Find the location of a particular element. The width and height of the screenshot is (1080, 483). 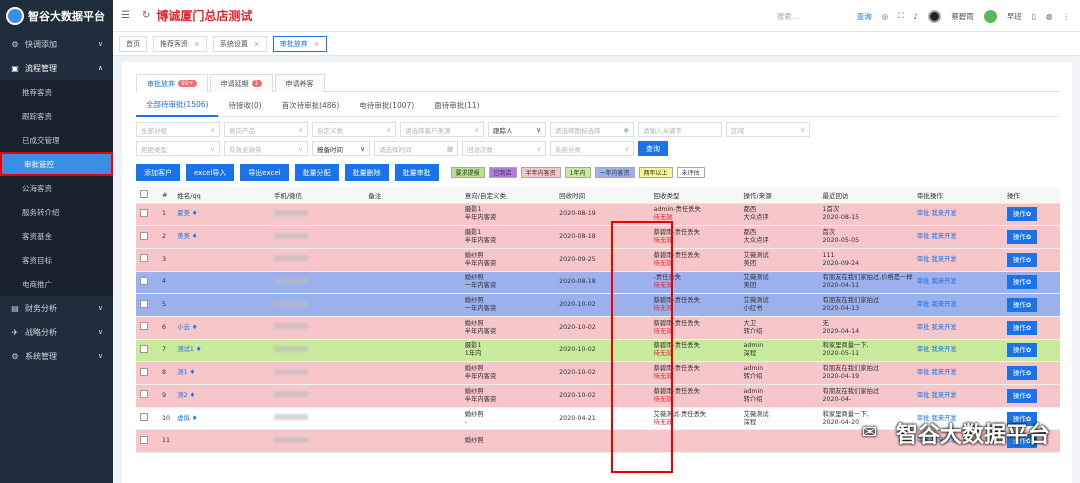

shift-label: 早班 is located at coordinates (1014, 16).